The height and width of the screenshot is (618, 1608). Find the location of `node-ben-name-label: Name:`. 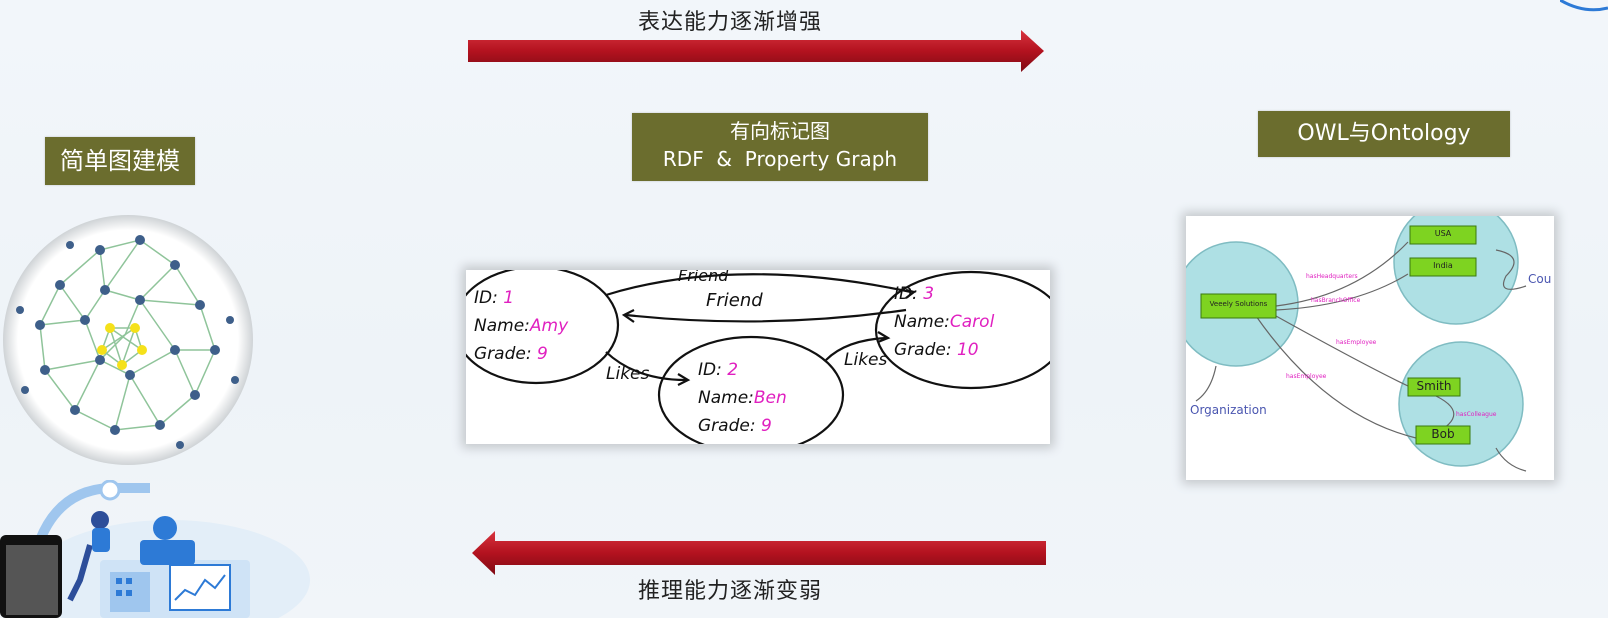

node-ben-name-label: Name: is located at coordinates (726, 398).